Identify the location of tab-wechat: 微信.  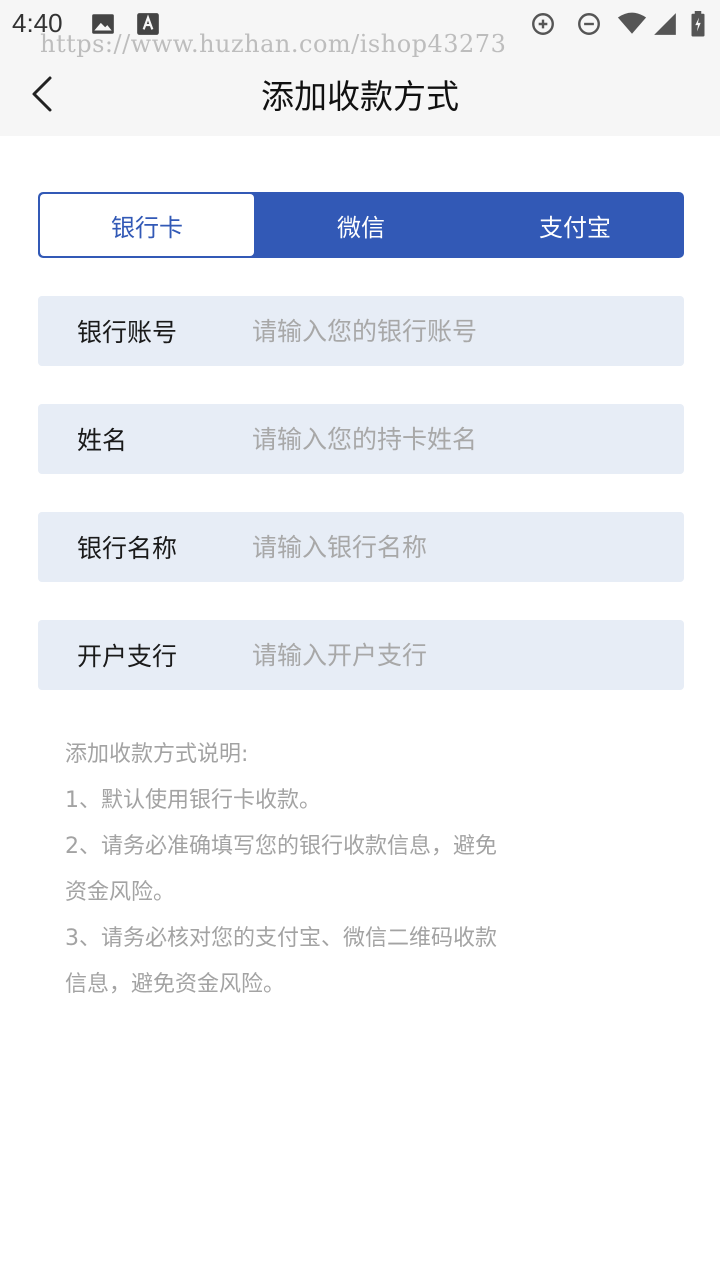
(361, 225).